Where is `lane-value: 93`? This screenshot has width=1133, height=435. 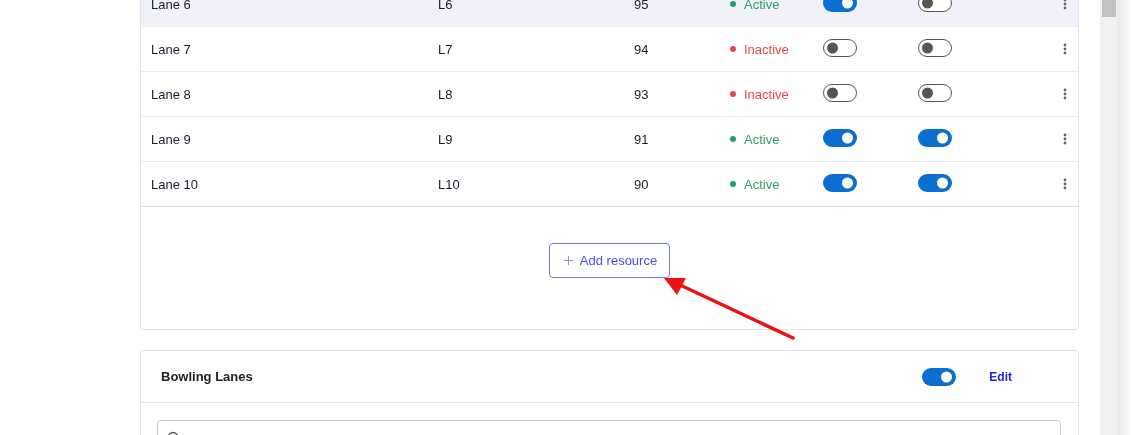 lane-value: 93 is located at coordinates (642, 94).